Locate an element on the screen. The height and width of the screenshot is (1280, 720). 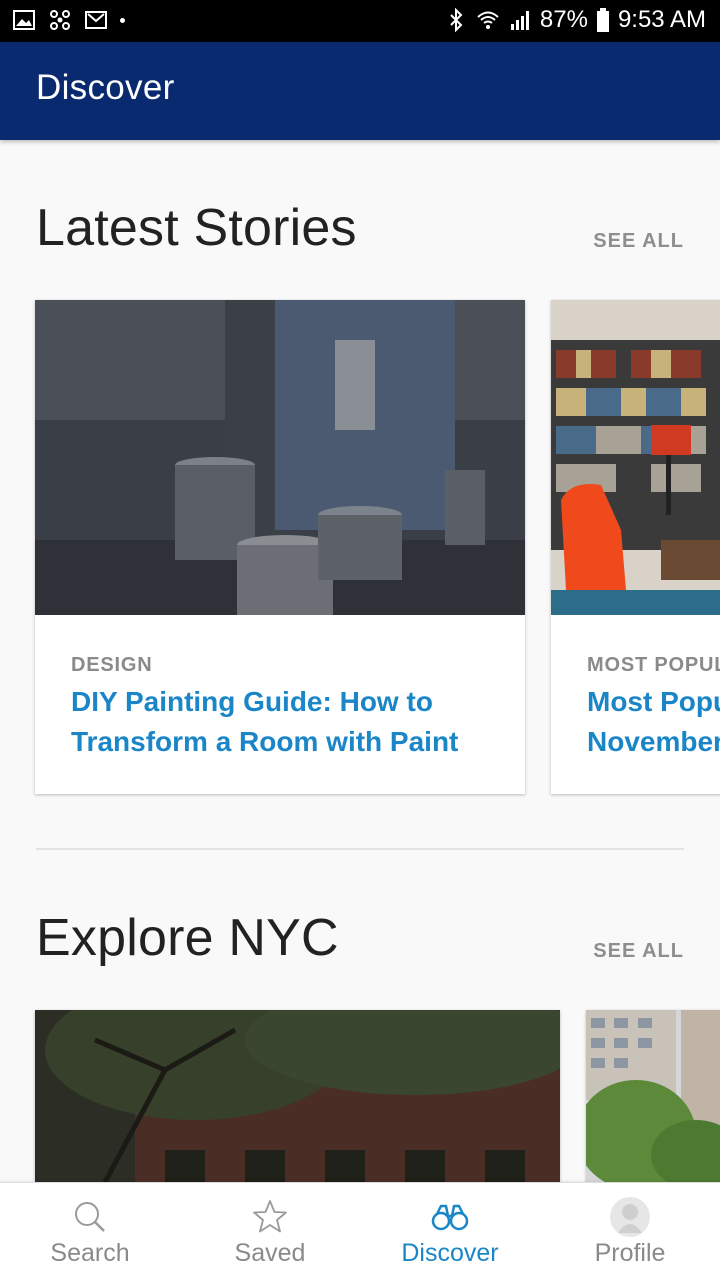
avatar-icon is located at coordinates (630, 1217).